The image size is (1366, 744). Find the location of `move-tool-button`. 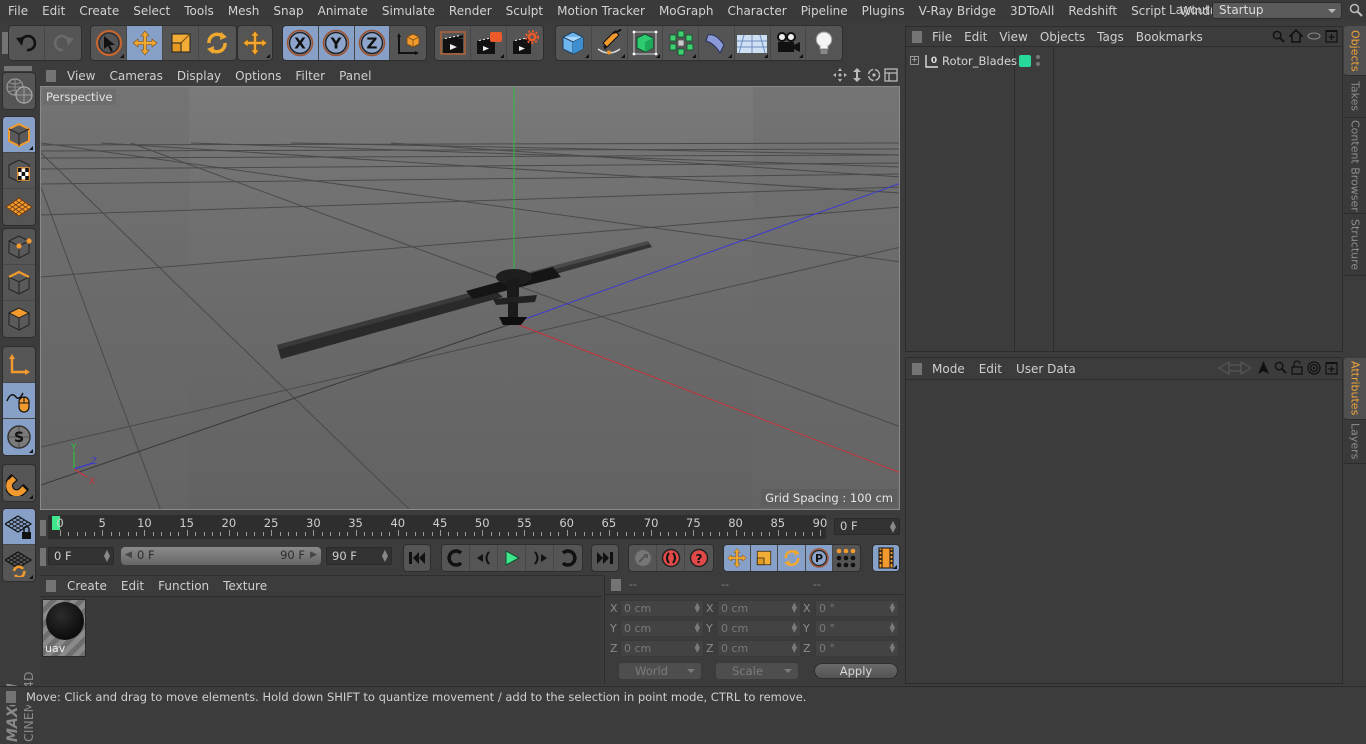

move-tool-button is located at coordinates (145, 43).